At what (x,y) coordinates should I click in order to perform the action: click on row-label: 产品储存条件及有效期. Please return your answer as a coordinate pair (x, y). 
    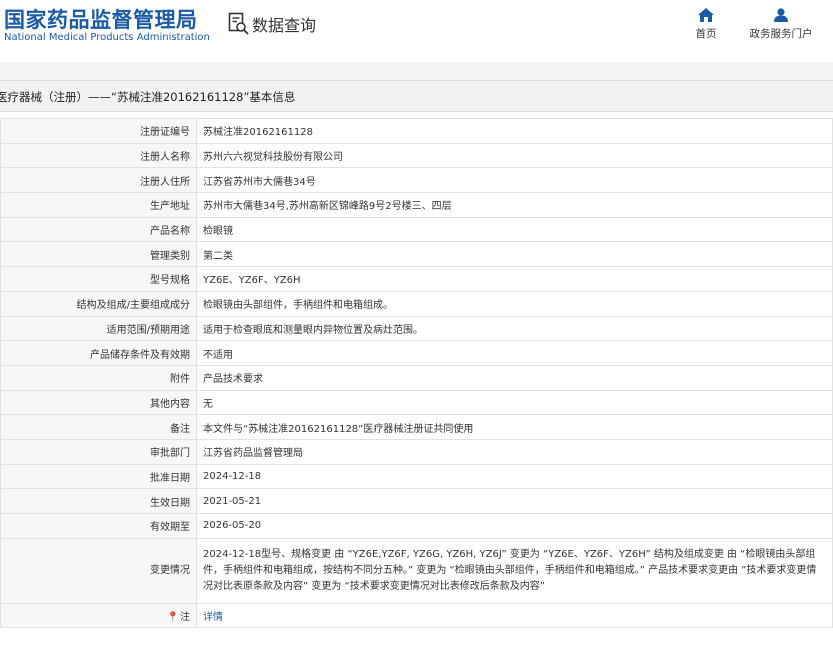
    Looking at the image, I should click on (98, 353).